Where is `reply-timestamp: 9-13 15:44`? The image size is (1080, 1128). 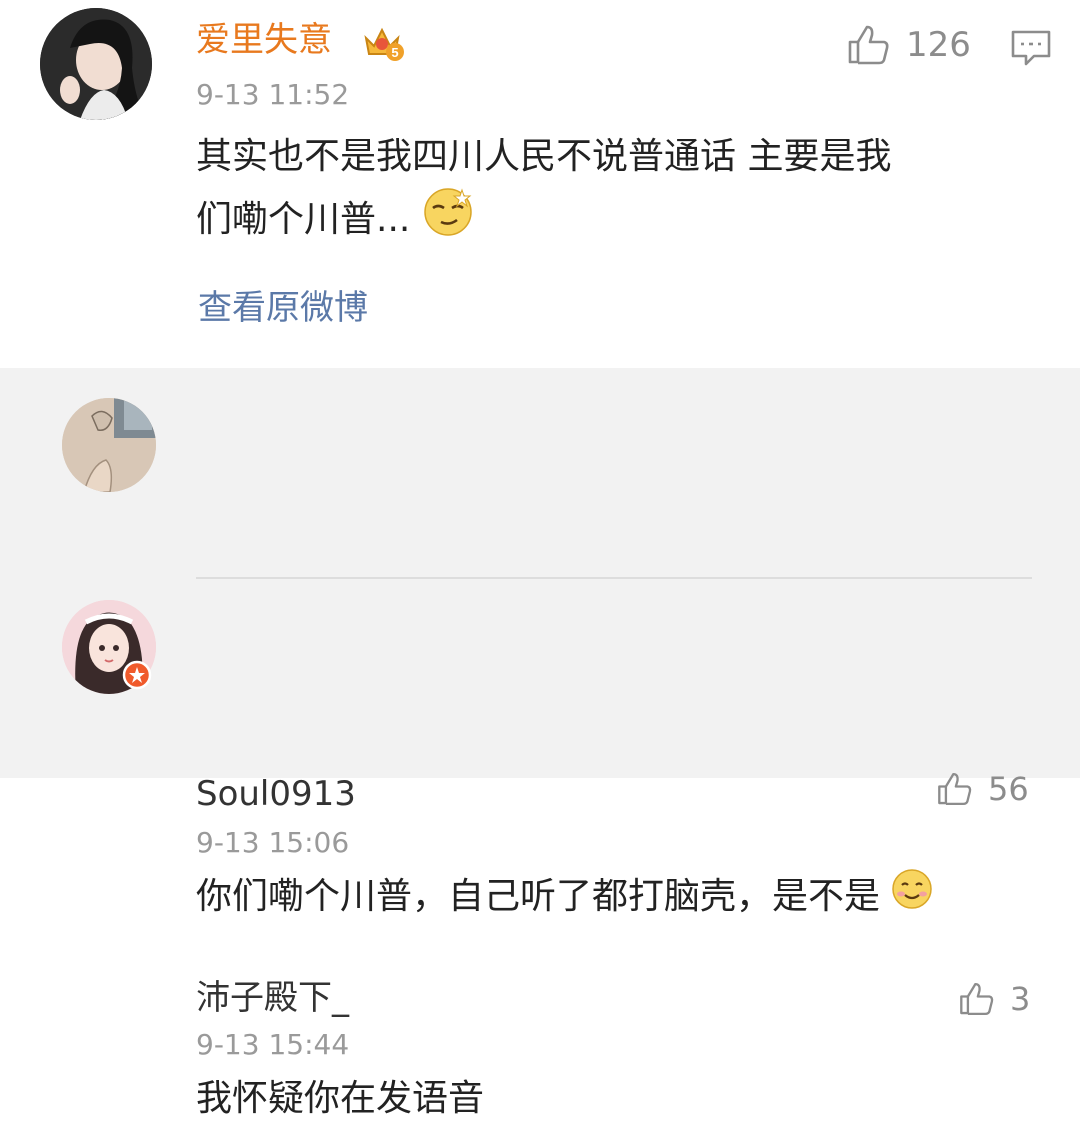
reply-timestamp: 9-13 15:44 is located at coordinates (273, 1044).